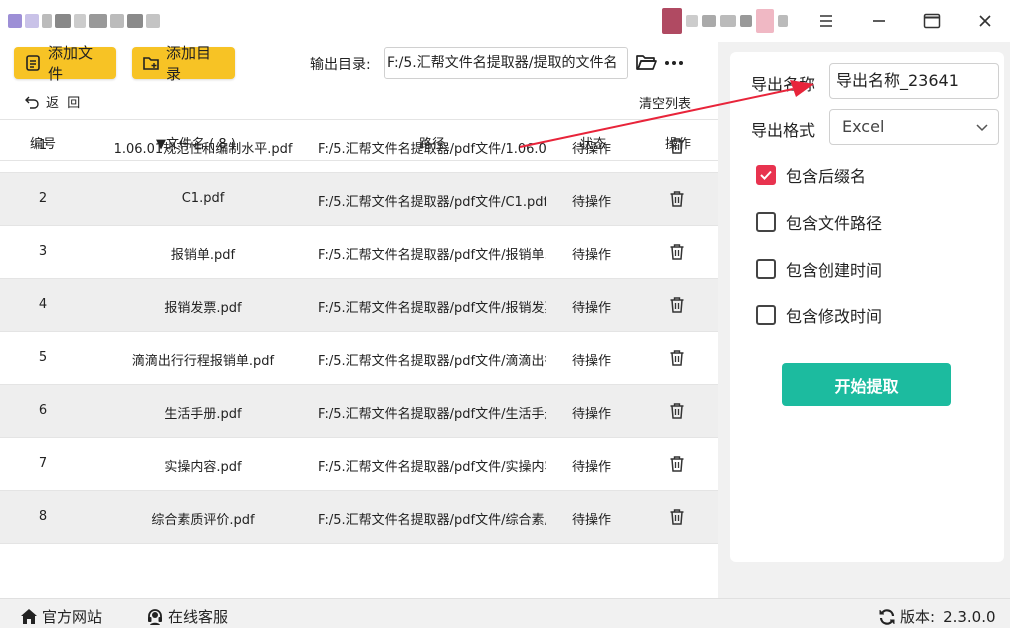 This screenshot has width=1010, height=628. I want to click on app-logo-blurred, so click(89, 21).